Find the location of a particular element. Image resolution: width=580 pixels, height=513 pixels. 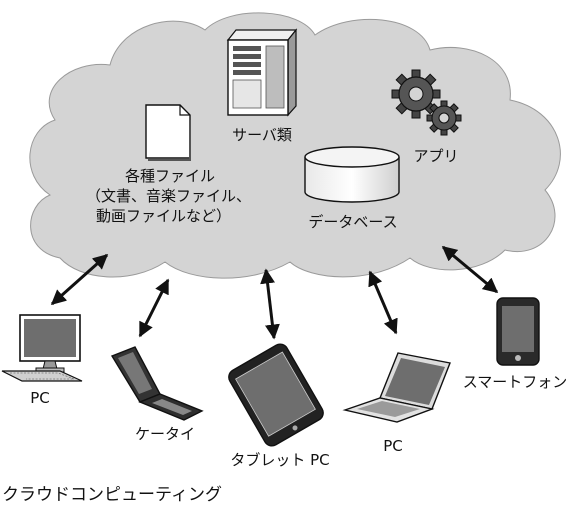

database-label: データベース is located at coordinates (353, 222).